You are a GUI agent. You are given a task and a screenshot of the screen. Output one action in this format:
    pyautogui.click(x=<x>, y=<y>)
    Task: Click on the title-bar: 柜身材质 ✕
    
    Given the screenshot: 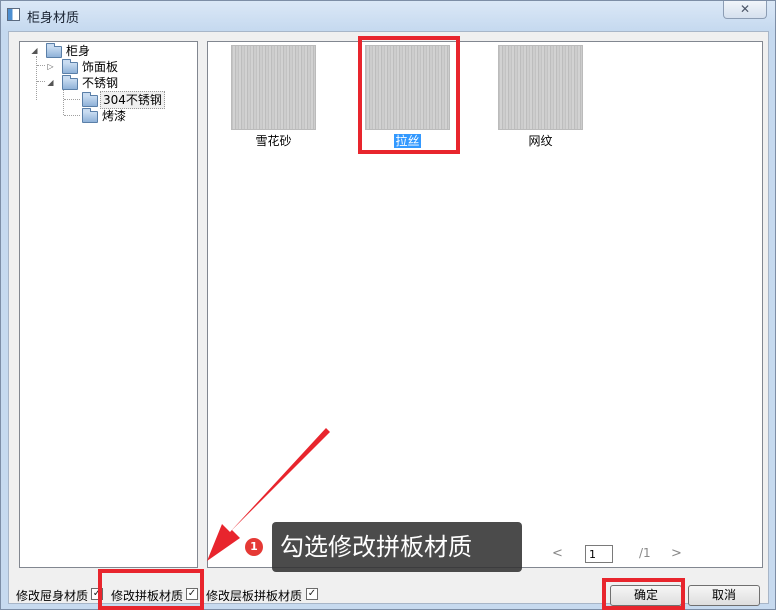 What is the action you would take?
    pyautogui.click(x=388, y=15)
    